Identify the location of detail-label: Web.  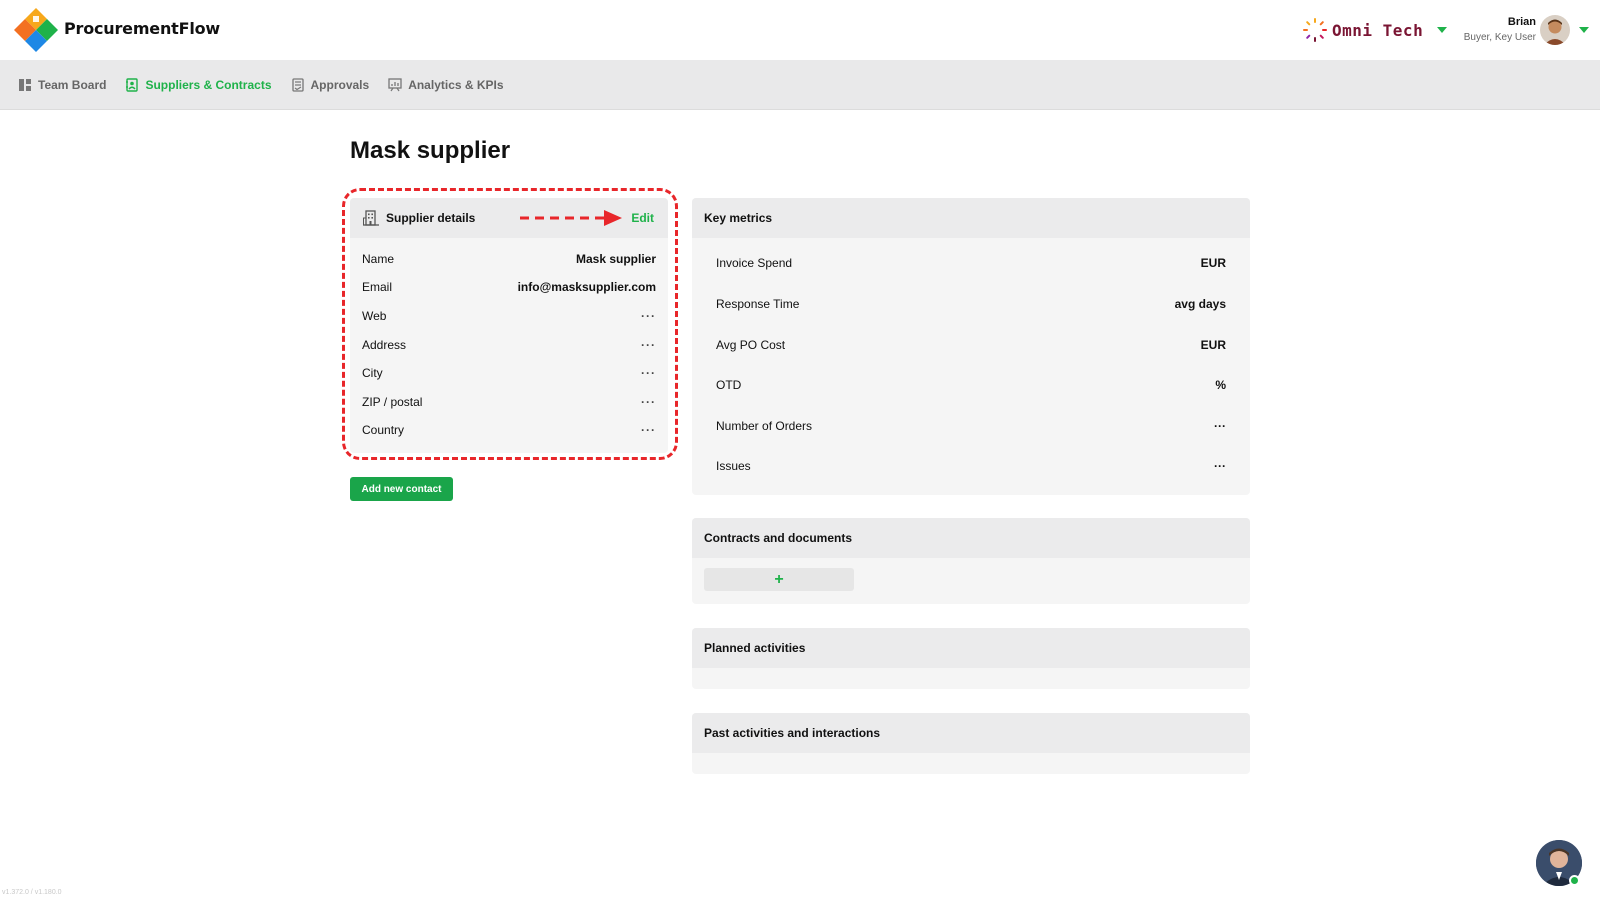
(374, 316).